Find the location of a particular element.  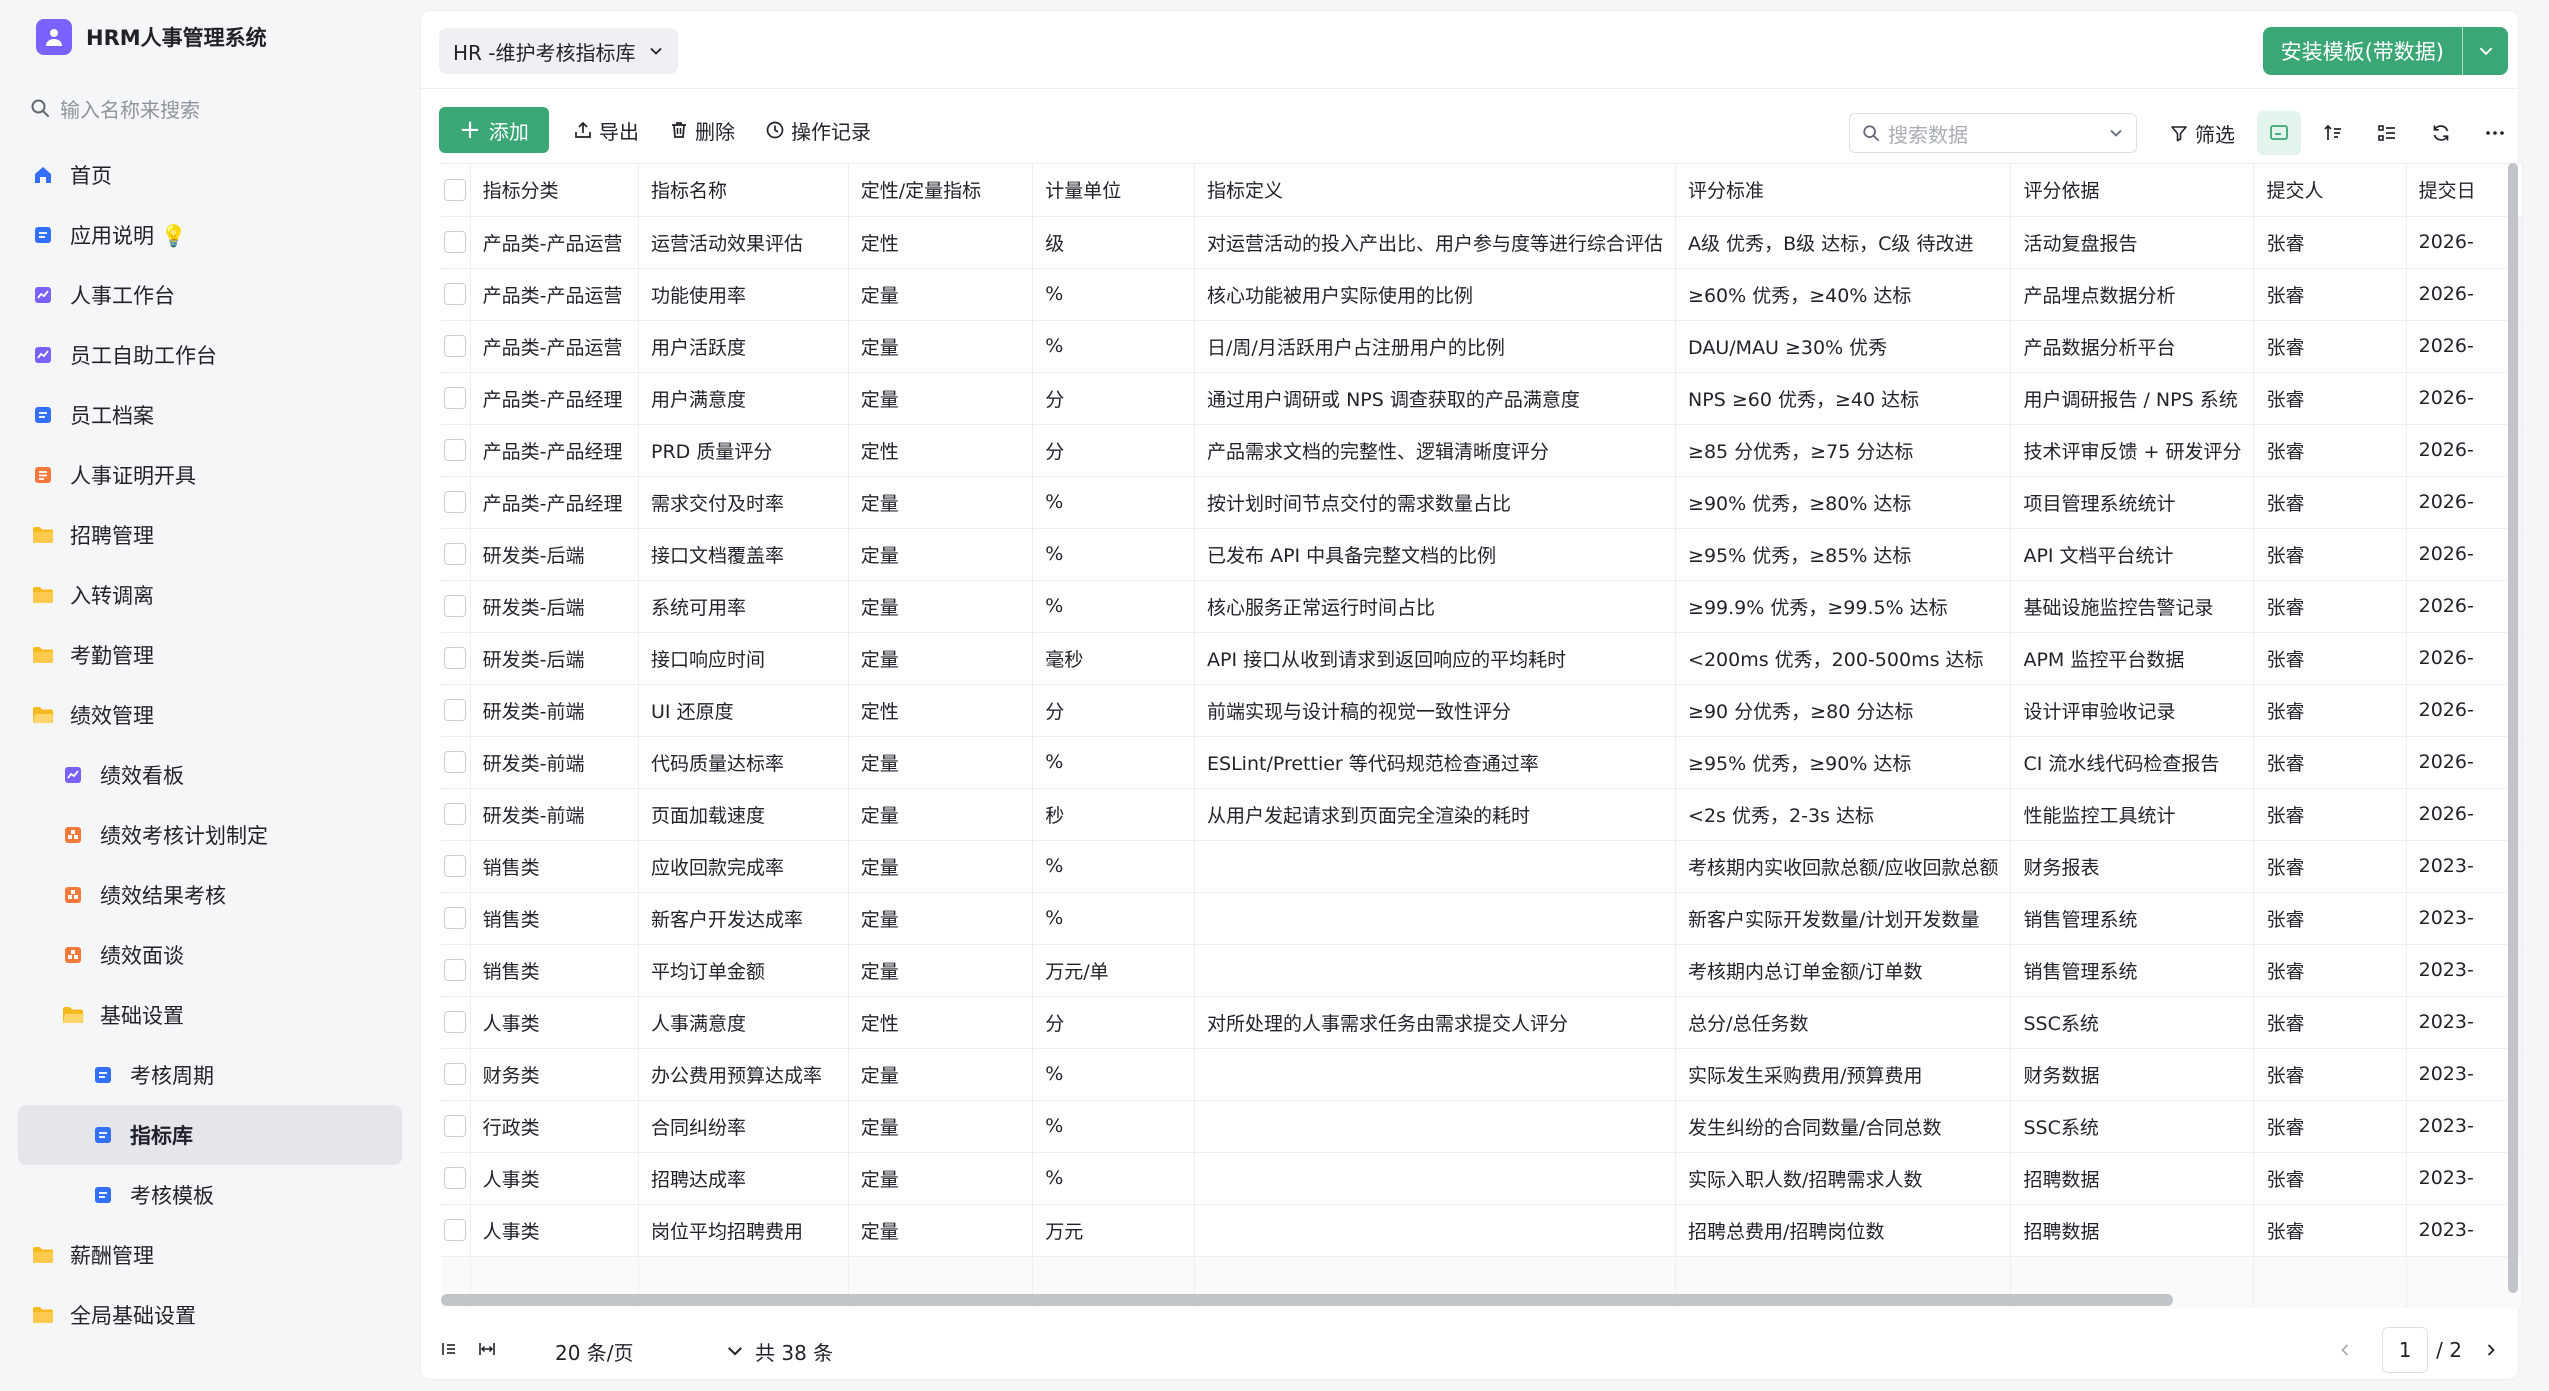

table-cell: 招聘数据 is located at coordinates (2132, 1178).